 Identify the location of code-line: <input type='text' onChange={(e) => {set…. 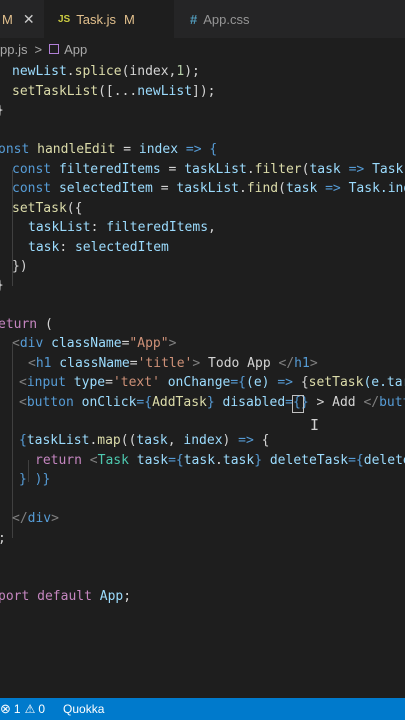
(212, 382).